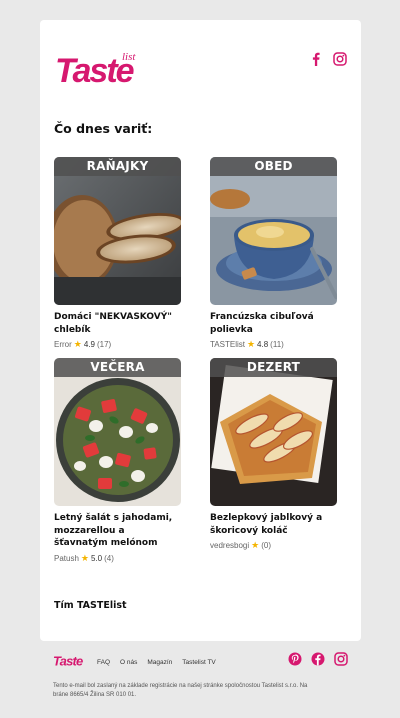 This screenshot has height=718, width=400. Describe the element at coordinates (117, 344) in the screenshot. I see `recipe-meta: Error ★ 4.9 (17)` at that location.